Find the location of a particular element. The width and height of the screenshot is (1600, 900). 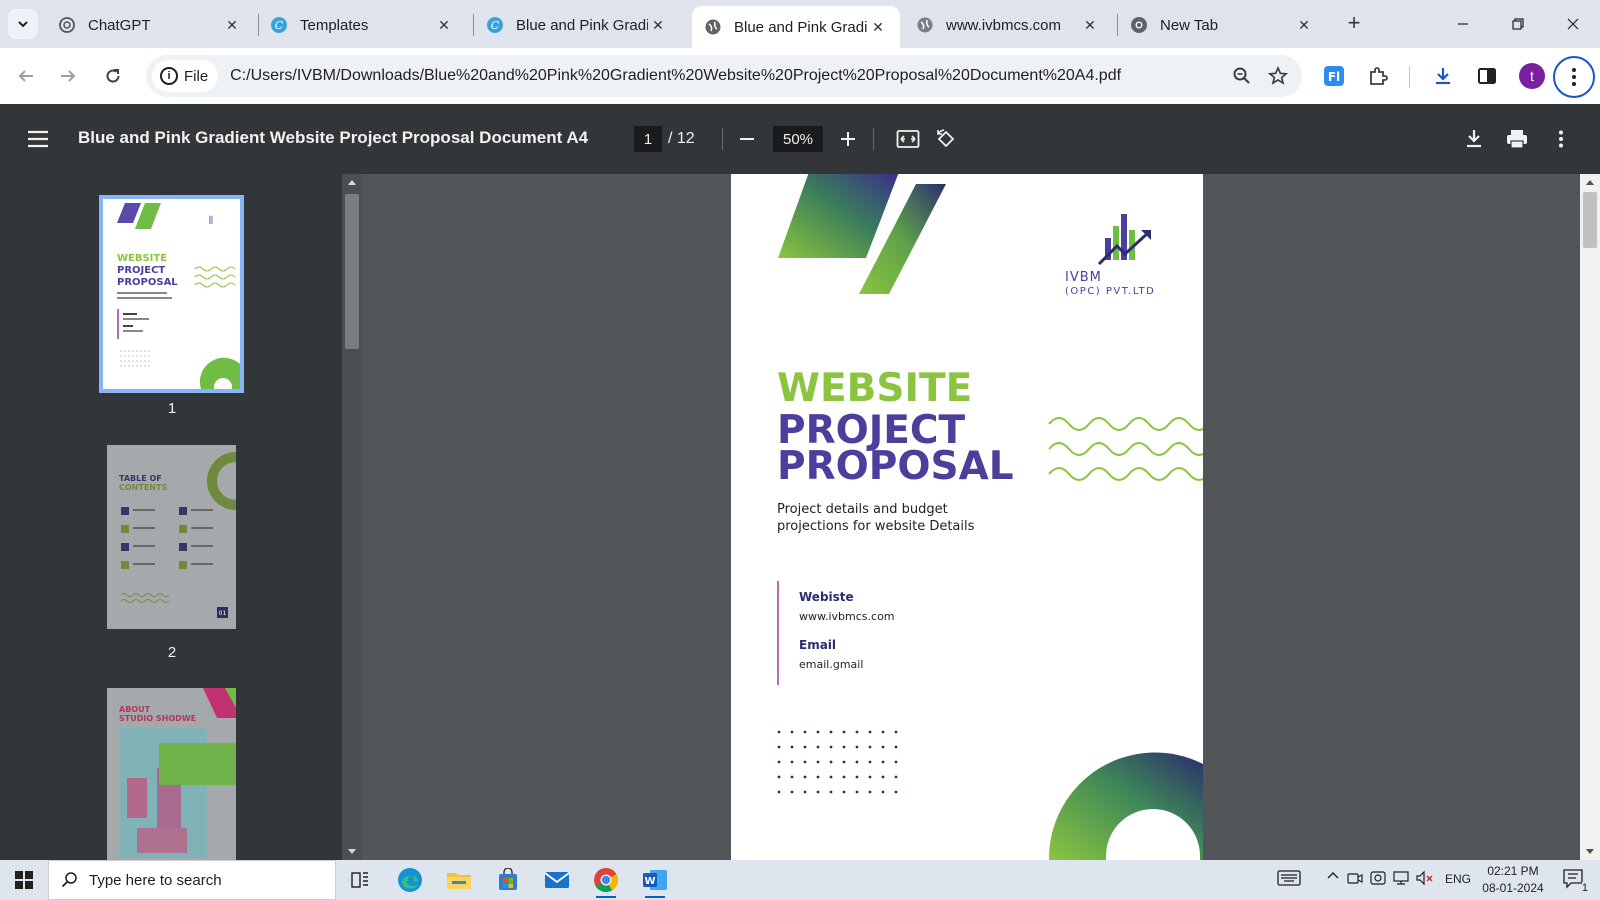

tab-title: Templates is located at coordinates (334, 25).